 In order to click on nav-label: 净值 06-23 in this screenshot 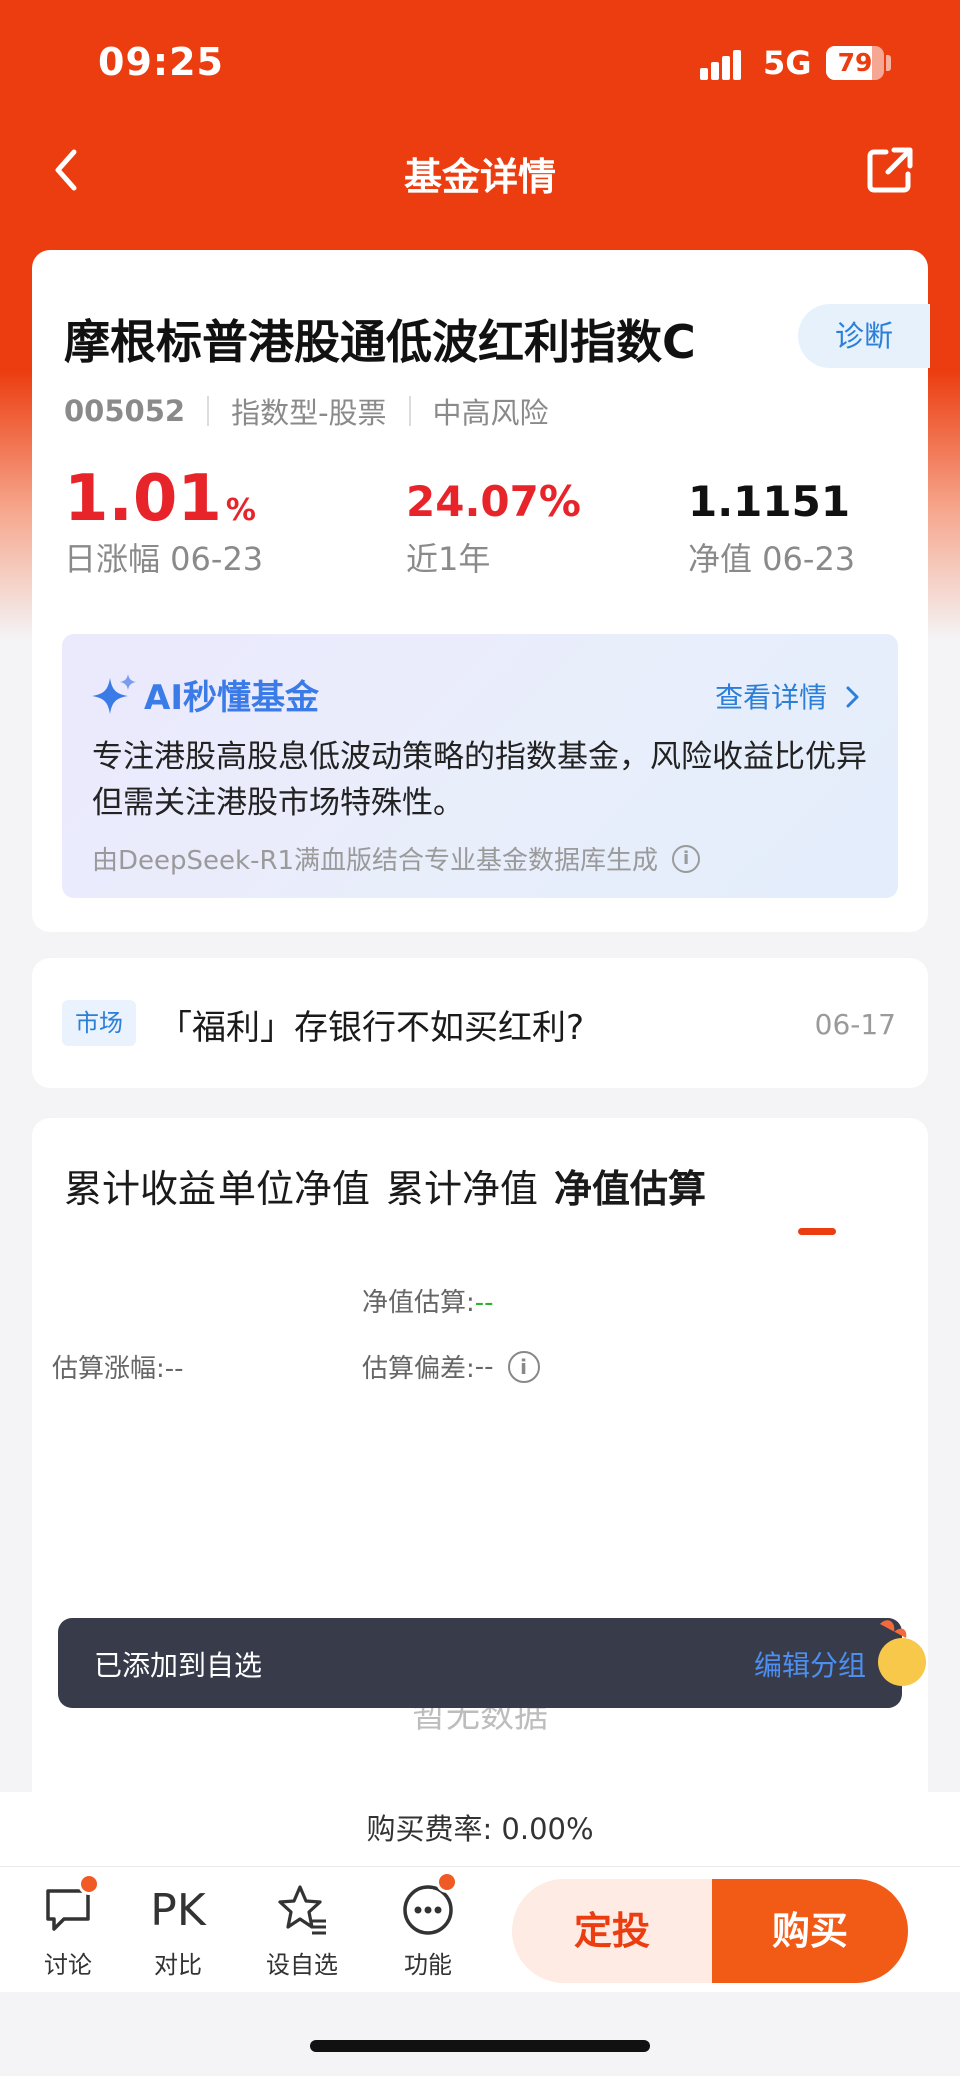, I will do `click(772, 559)`.